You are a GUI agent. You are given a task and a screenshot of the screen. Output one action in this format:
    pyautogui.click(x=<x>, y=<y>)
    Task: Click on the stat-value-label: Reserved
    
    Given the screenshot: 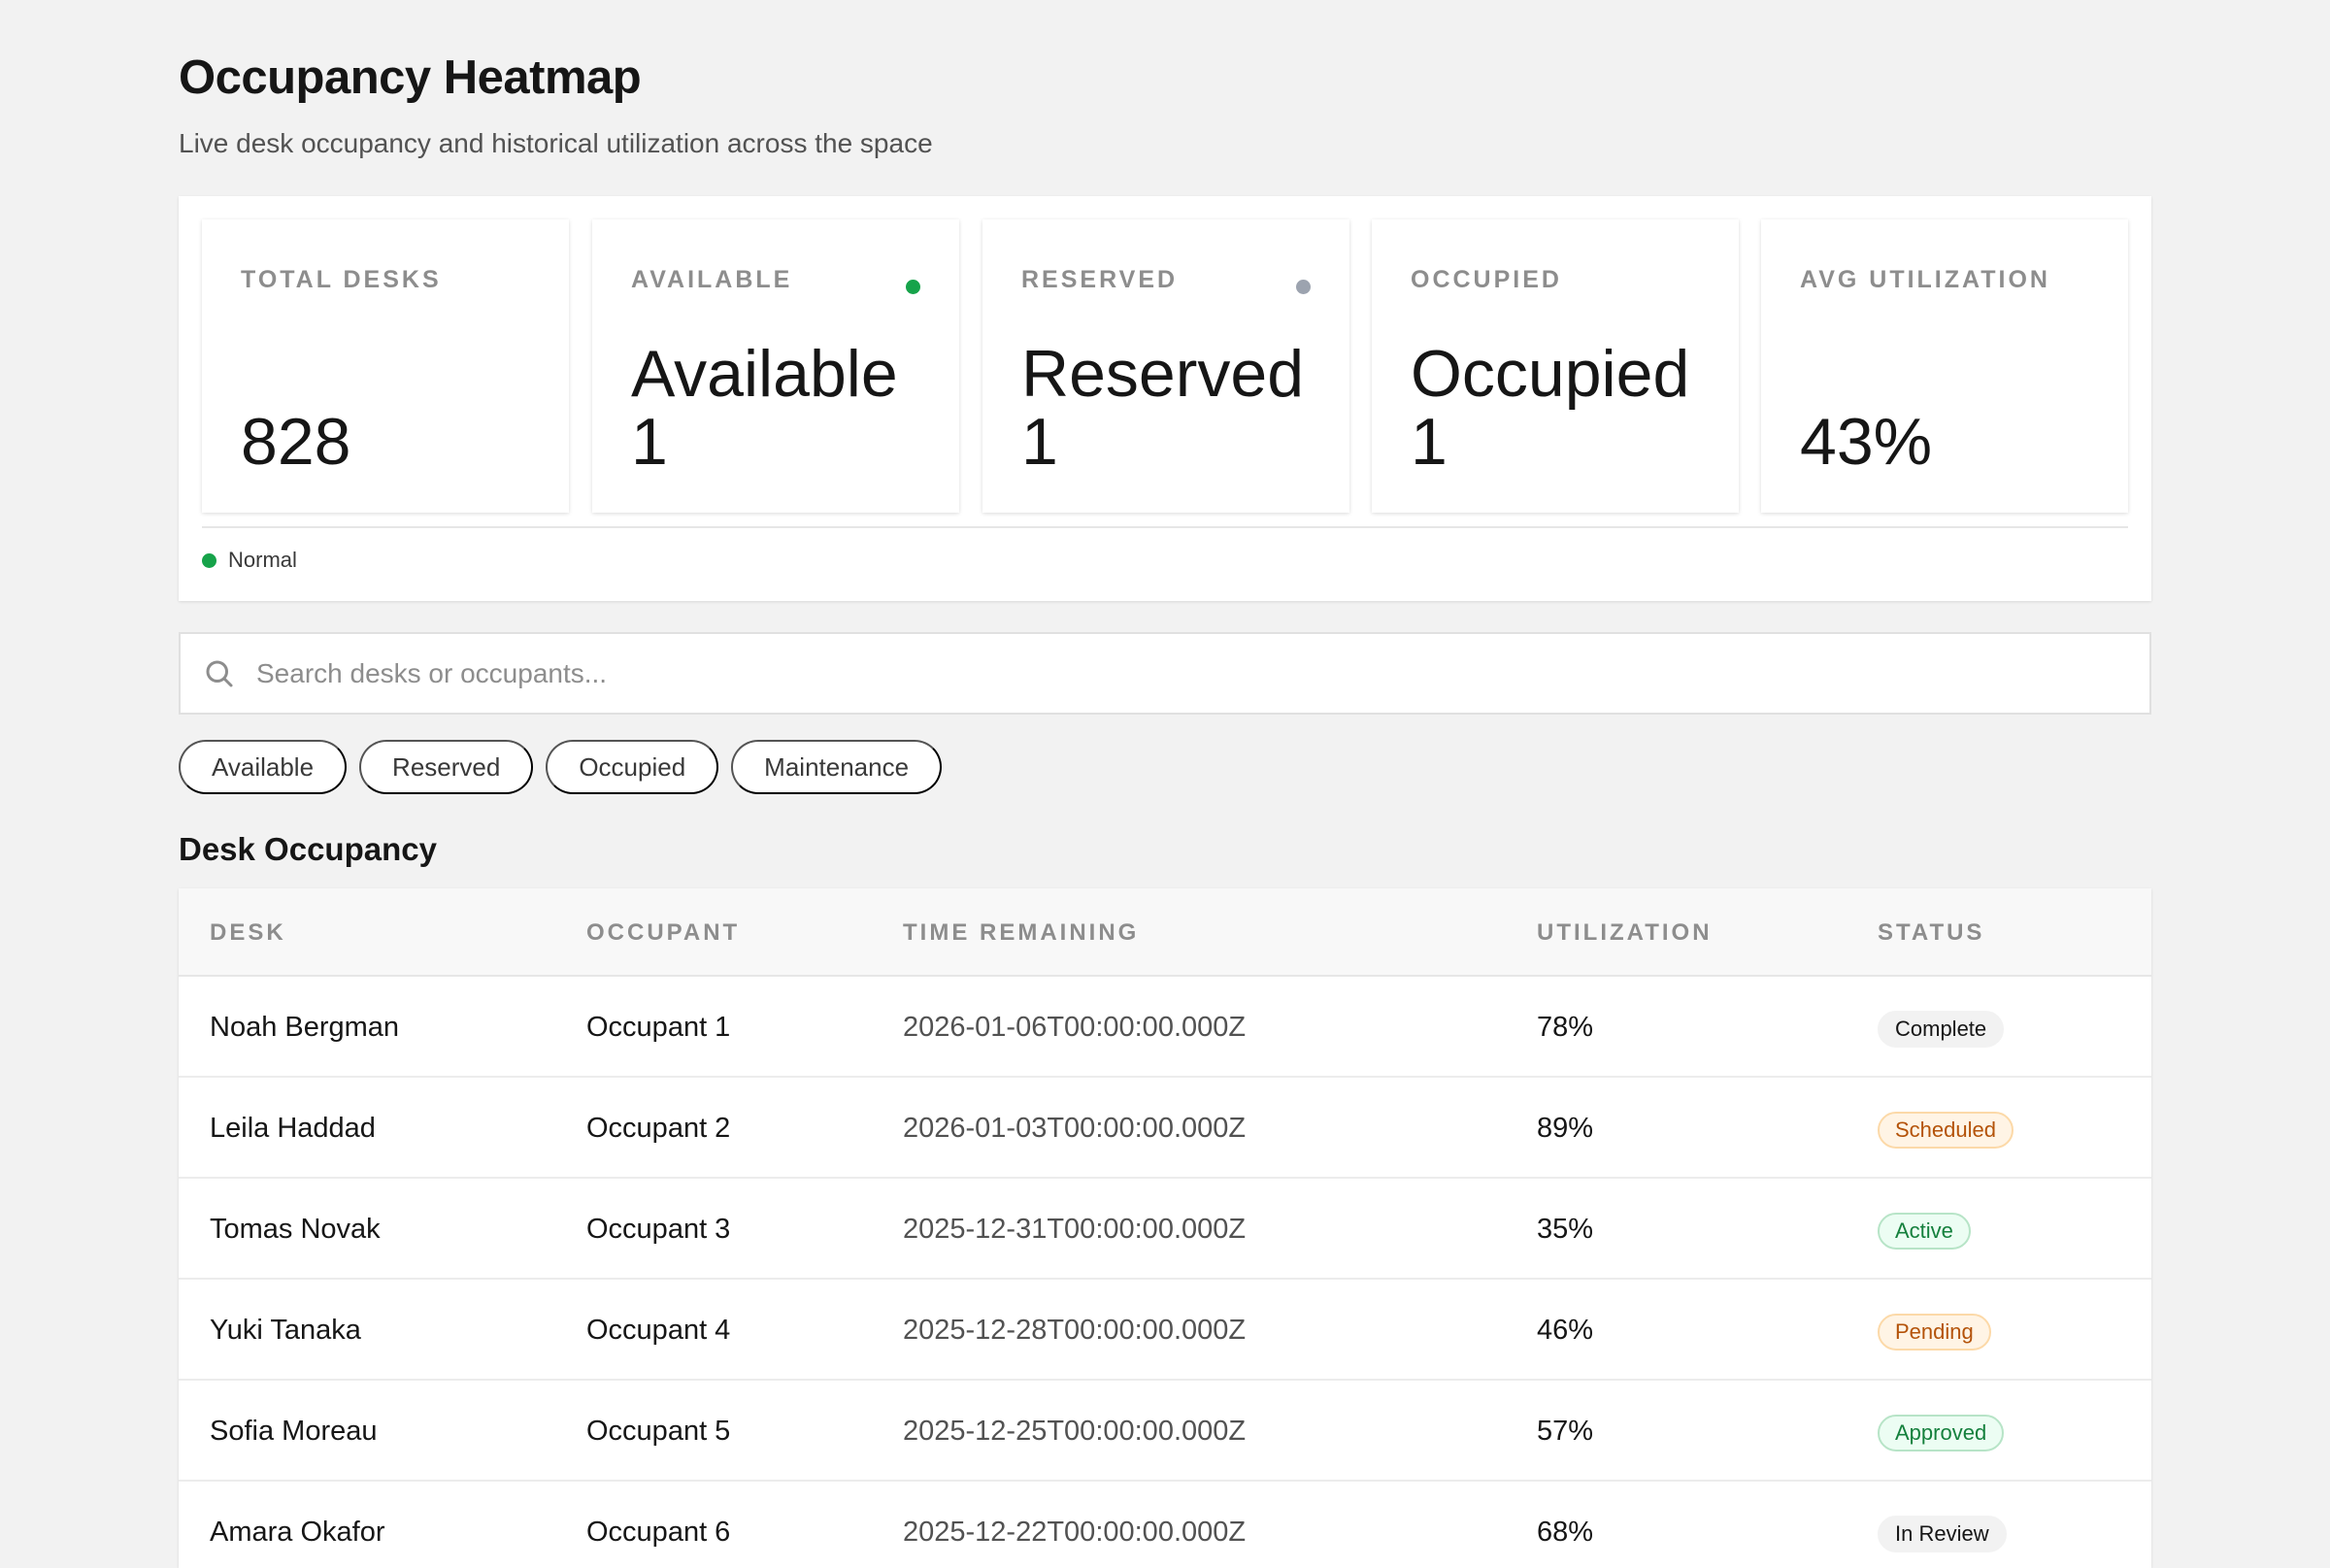 What is the action you would take?
    pyautogui.click(x=1163, y=374)
    